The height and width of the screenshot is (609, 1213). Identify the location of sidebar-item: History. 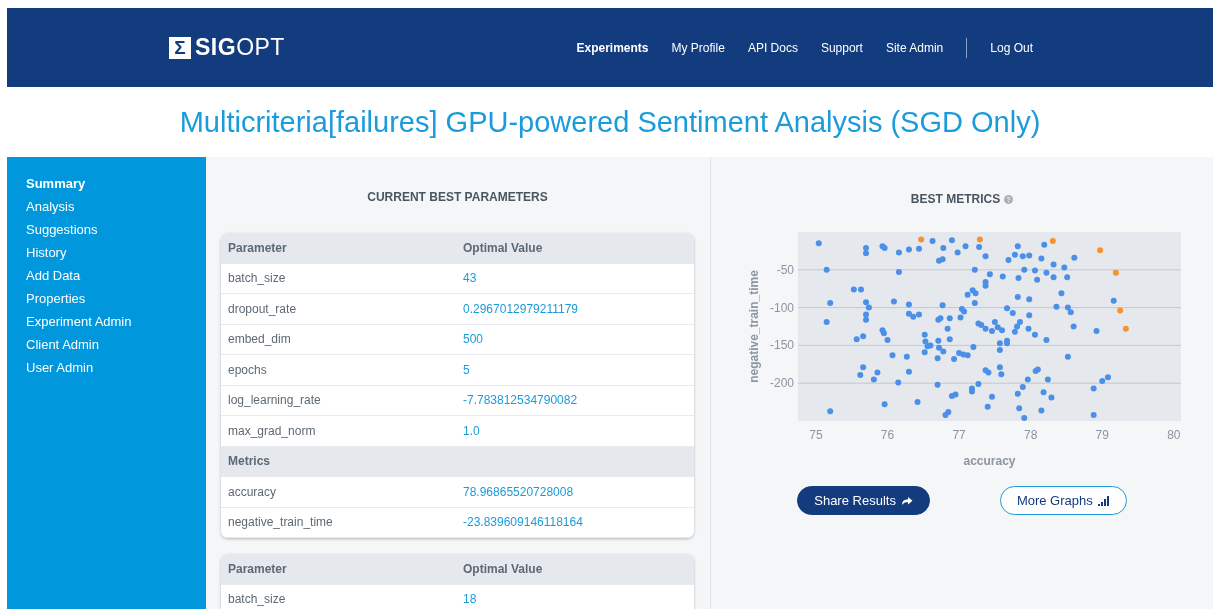
(116, 252).